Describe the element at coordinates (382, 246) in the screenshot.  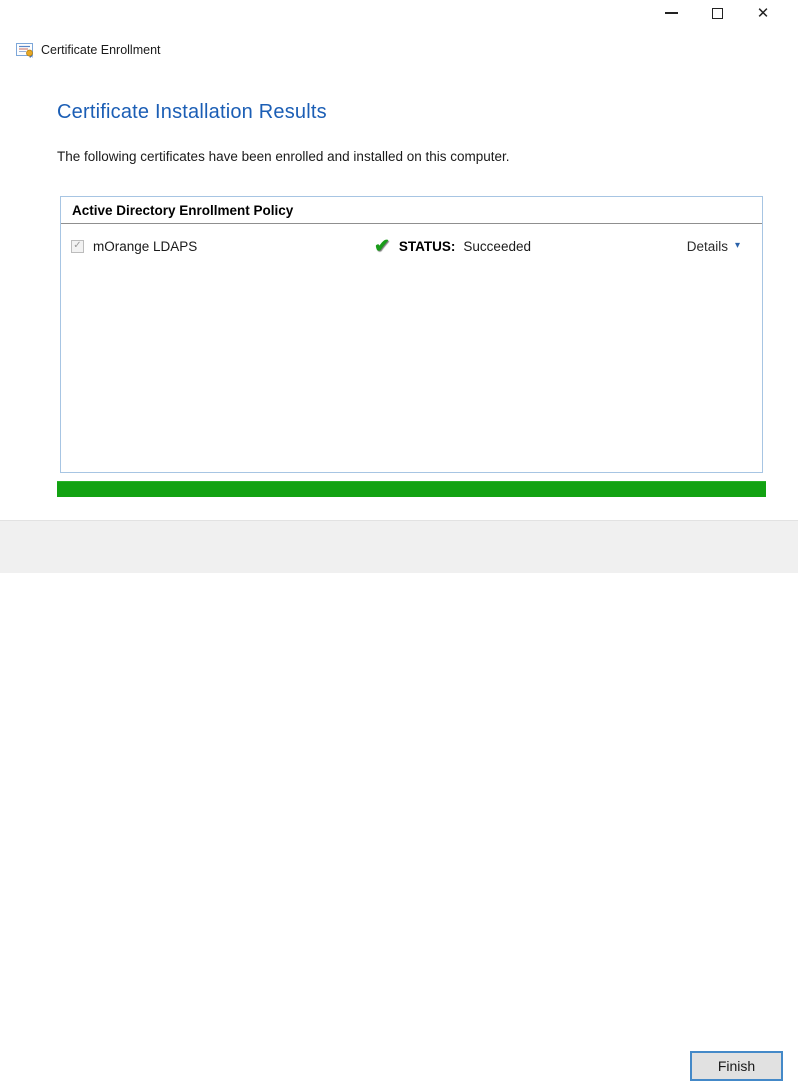
I see `status-success-icon: ✔` at that location.